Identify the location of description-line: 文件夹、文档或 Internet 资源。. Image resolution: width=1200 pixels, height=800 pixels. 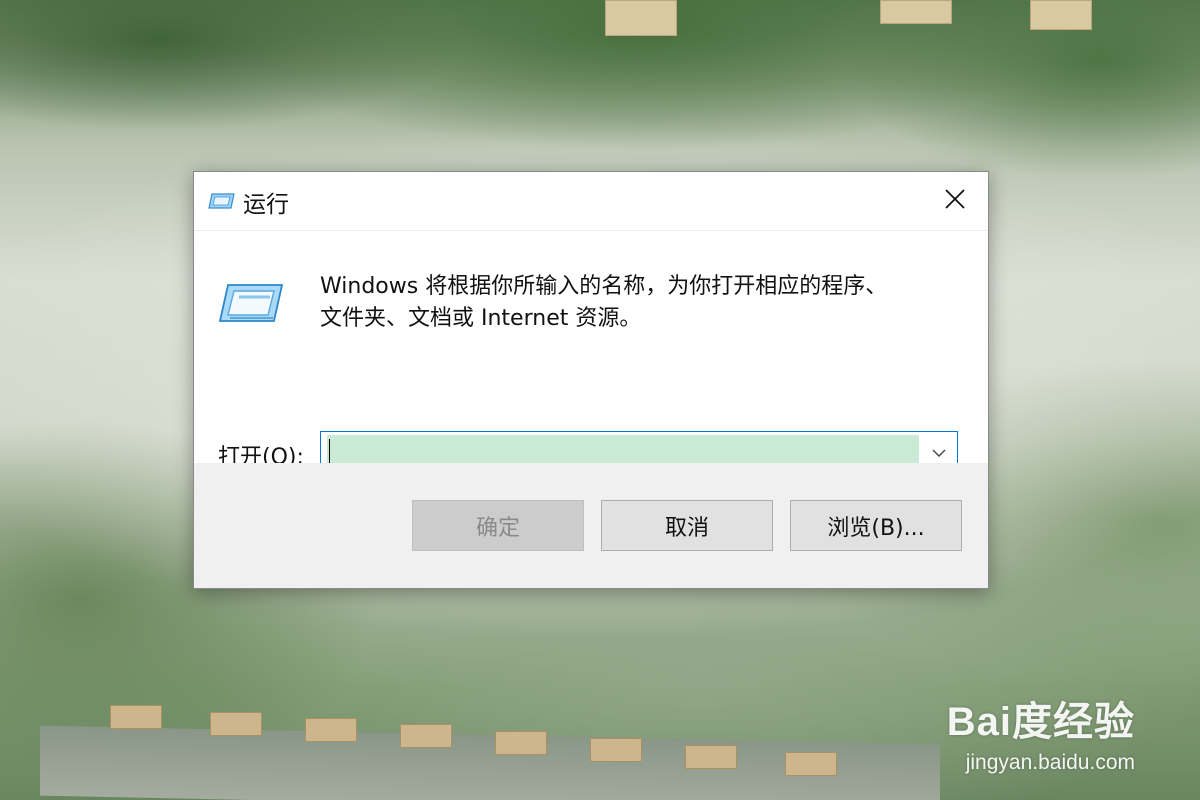
(481, 318).